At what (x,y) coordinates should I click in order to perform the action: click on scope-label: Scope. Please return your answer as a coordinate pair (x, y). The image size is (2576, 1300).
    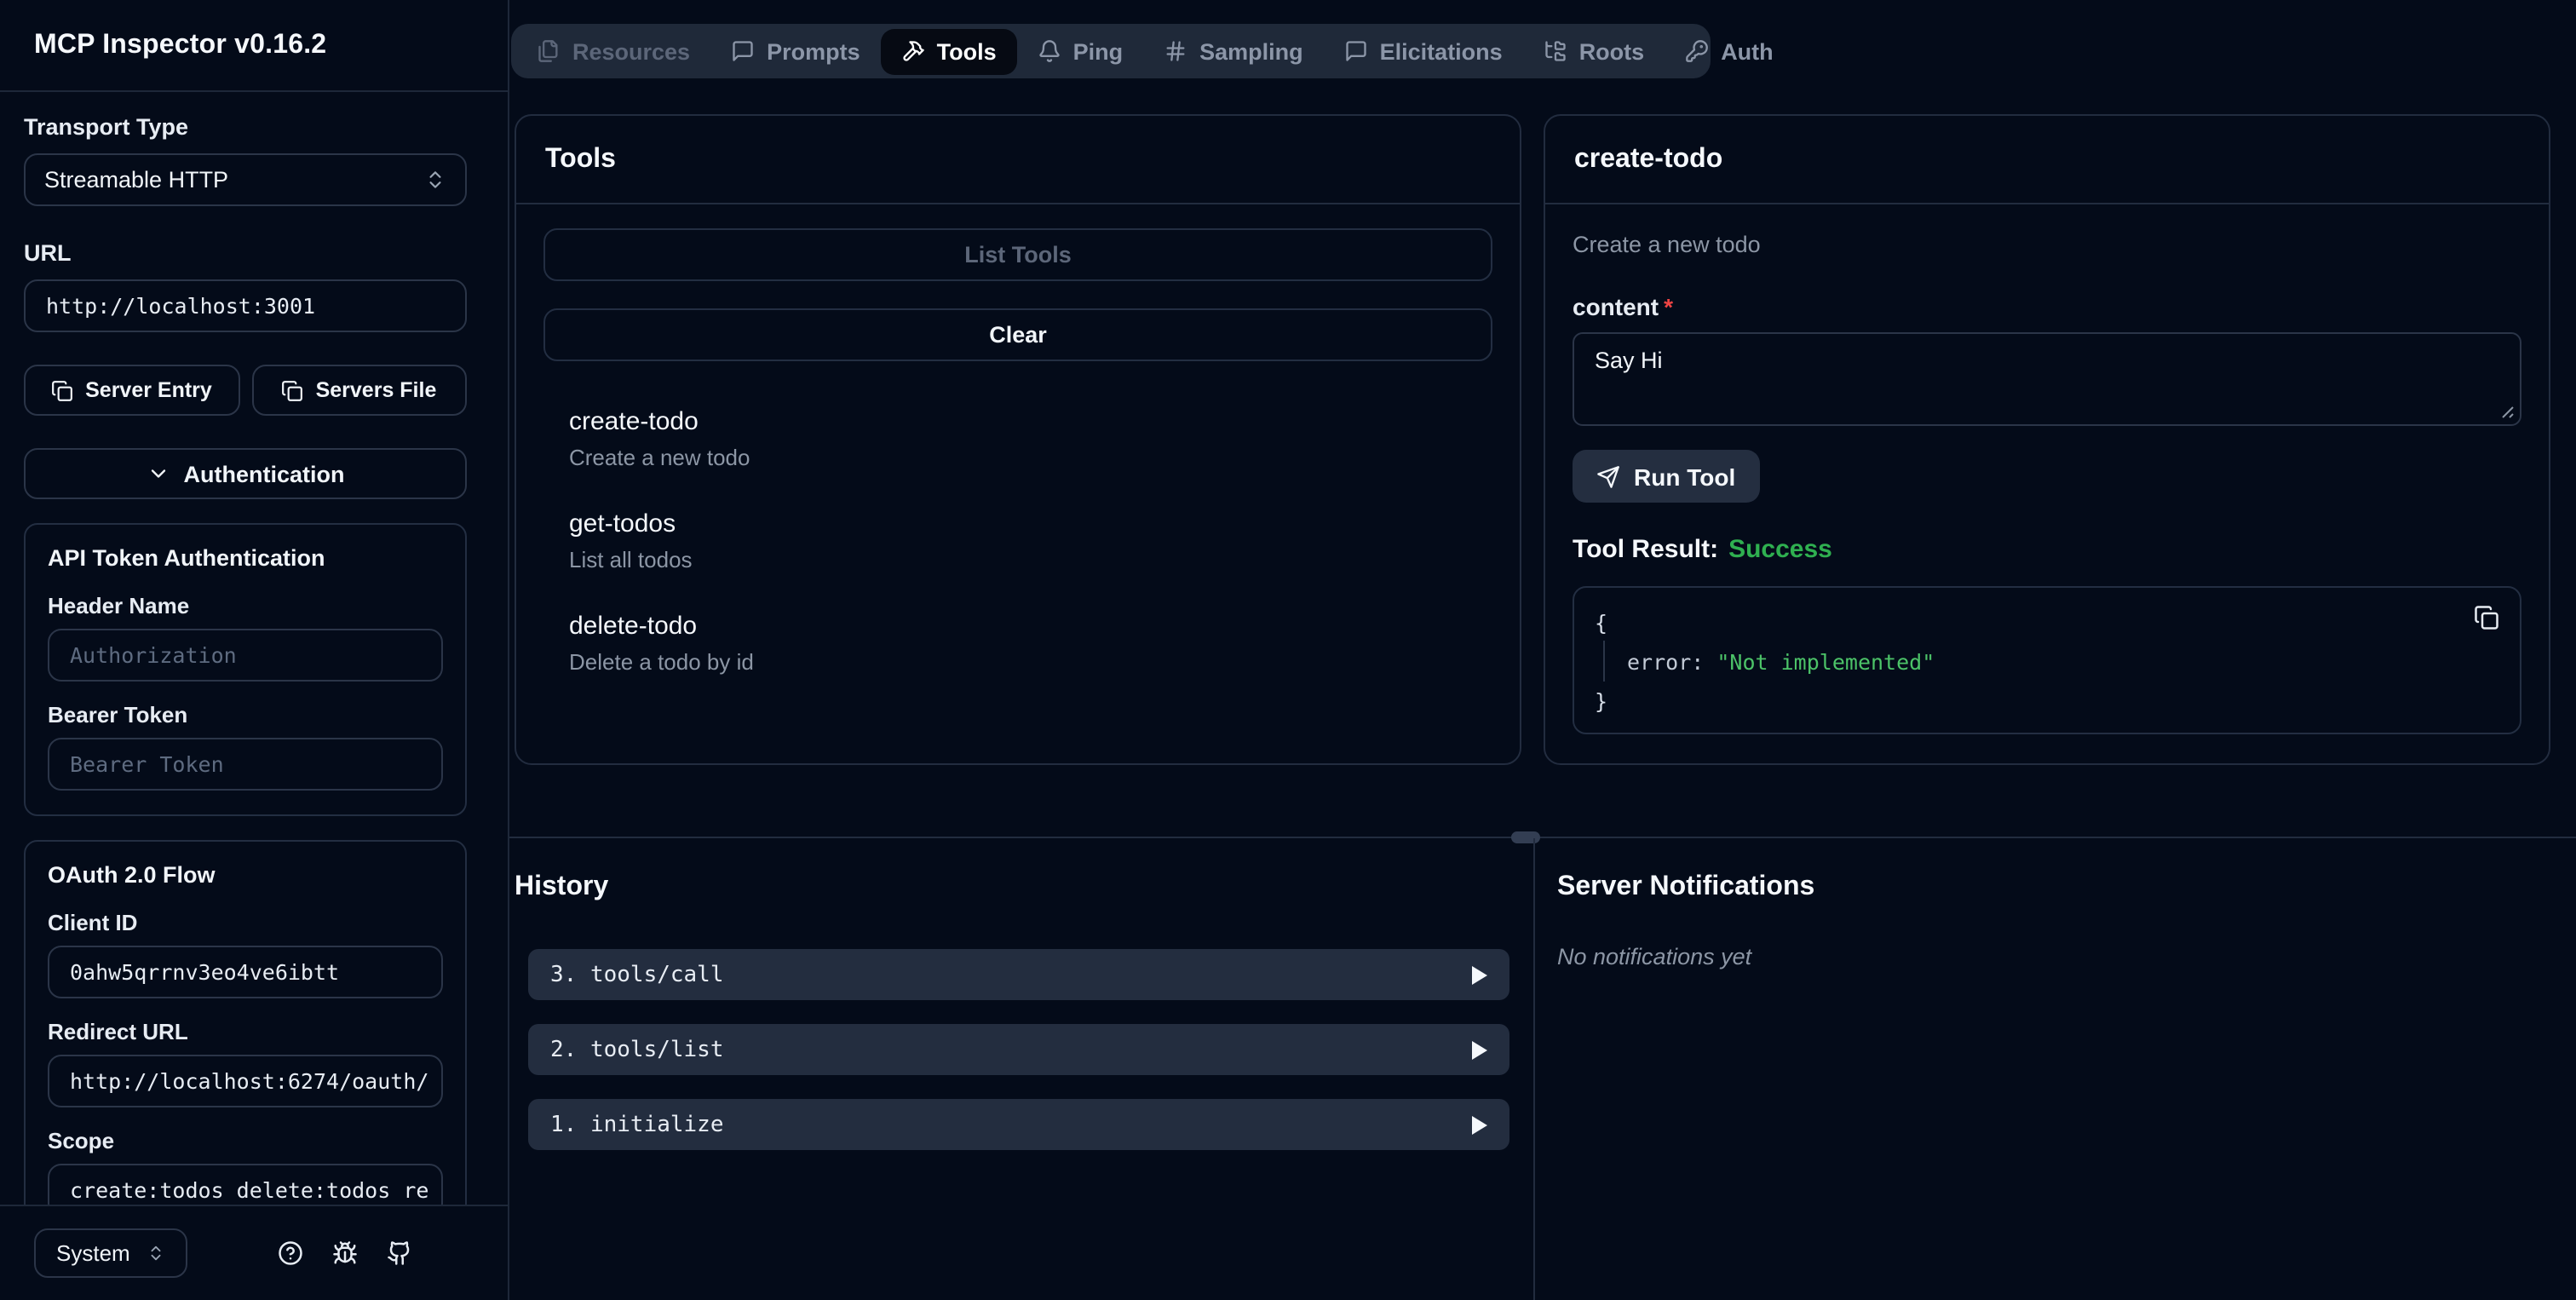
    Looking at the image, I should click on (81, 1140).